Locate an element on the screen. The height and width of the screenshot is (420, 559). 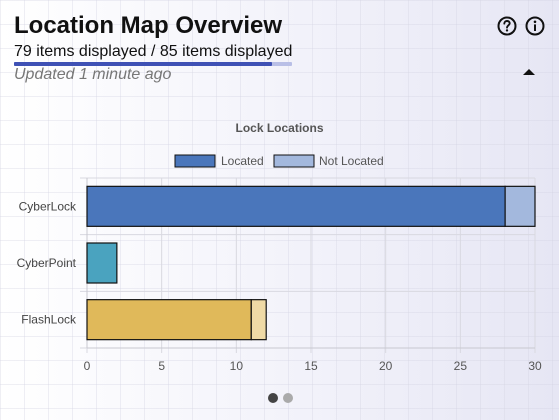
legend-label: Not Located is located at coordinates (351, 161).